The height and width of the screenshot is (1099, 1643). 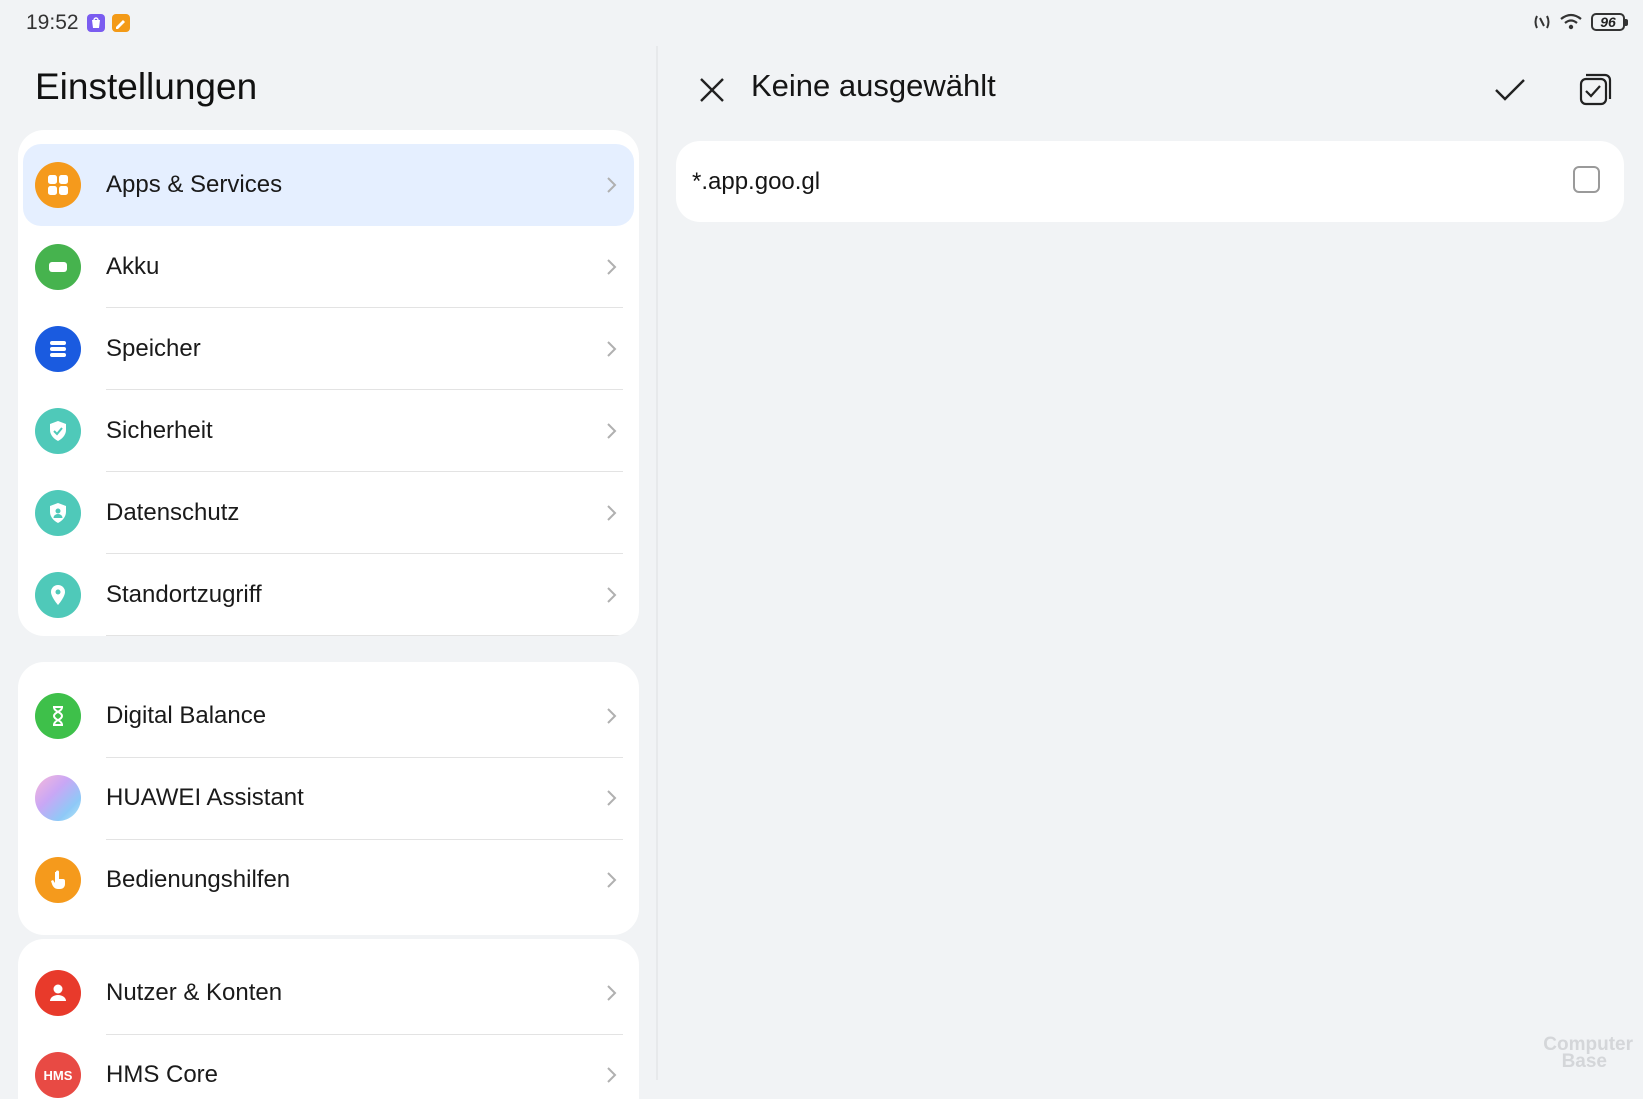 I want to click on battery-level: 96, so click(x=1608, y=22).